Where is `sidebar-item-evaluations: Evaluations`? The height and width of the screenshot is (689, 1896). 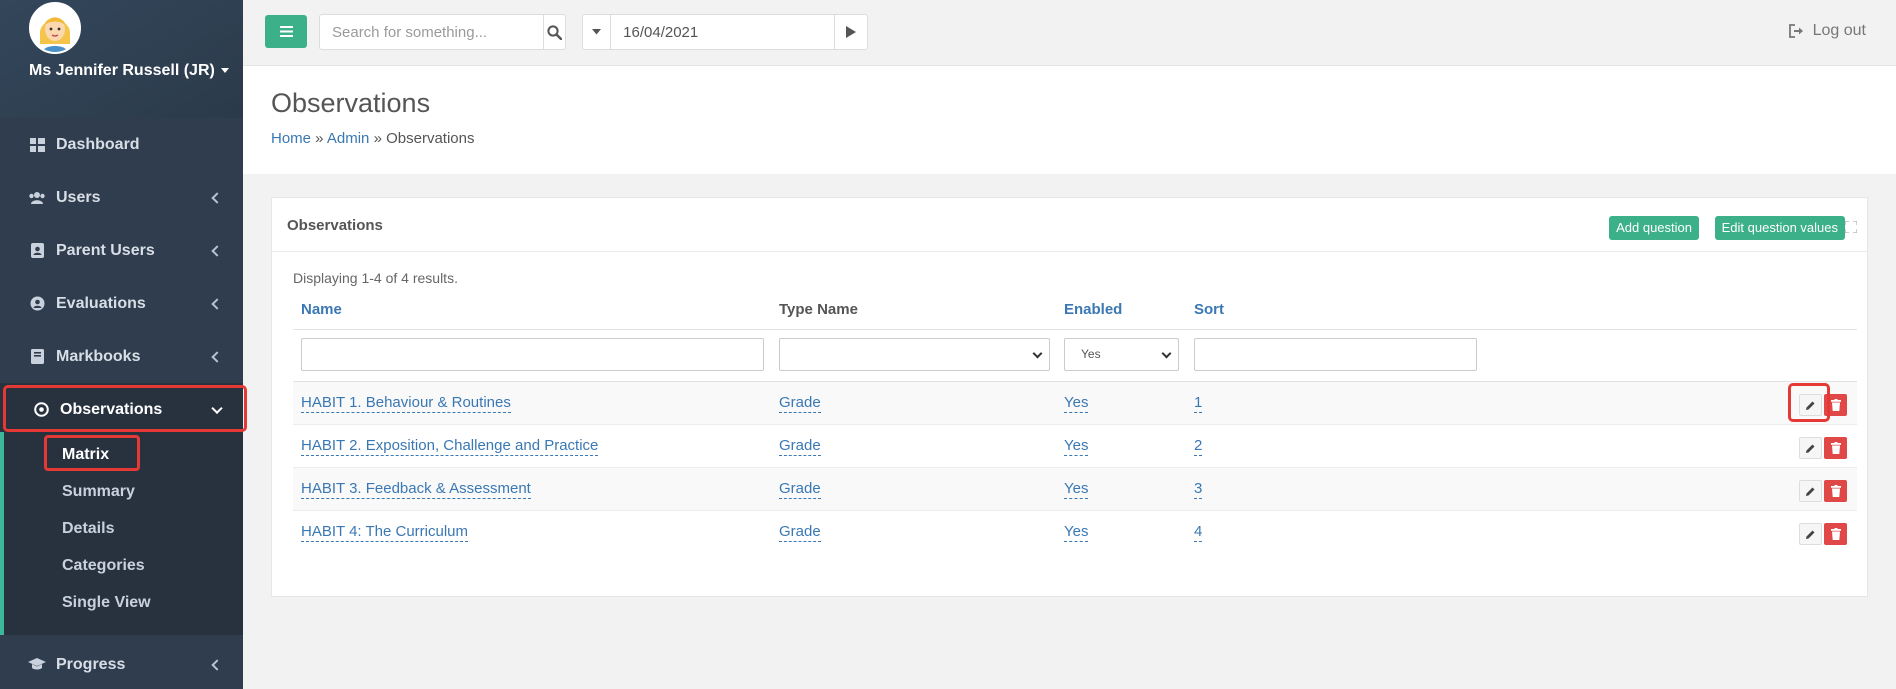
sidebar-item-evaluations: Evaluations is located at coordinates (121, 303).